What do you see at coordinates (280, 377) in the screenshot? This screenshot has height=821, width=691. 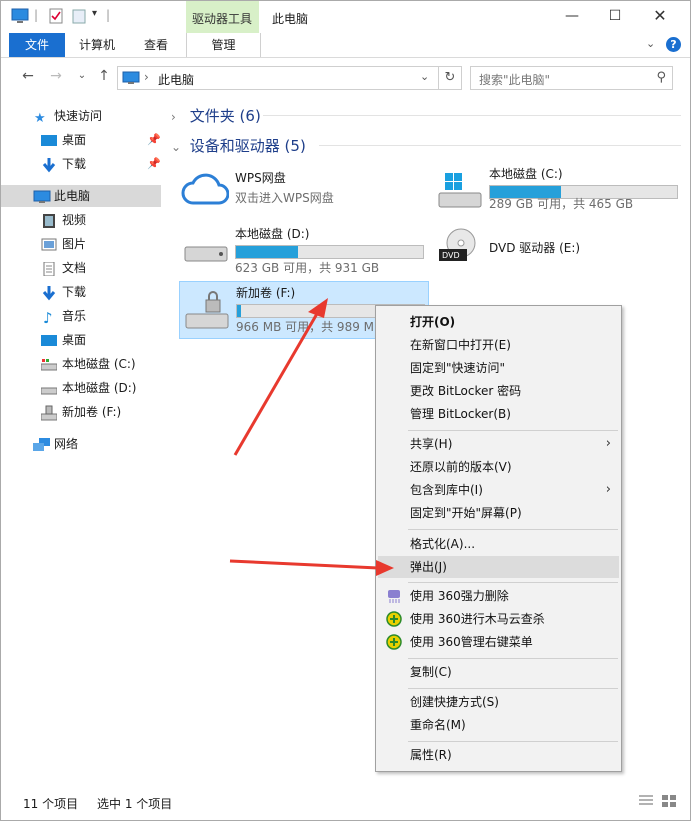 I see `arrow-to-drive-f` at bounding box center [280, 377].